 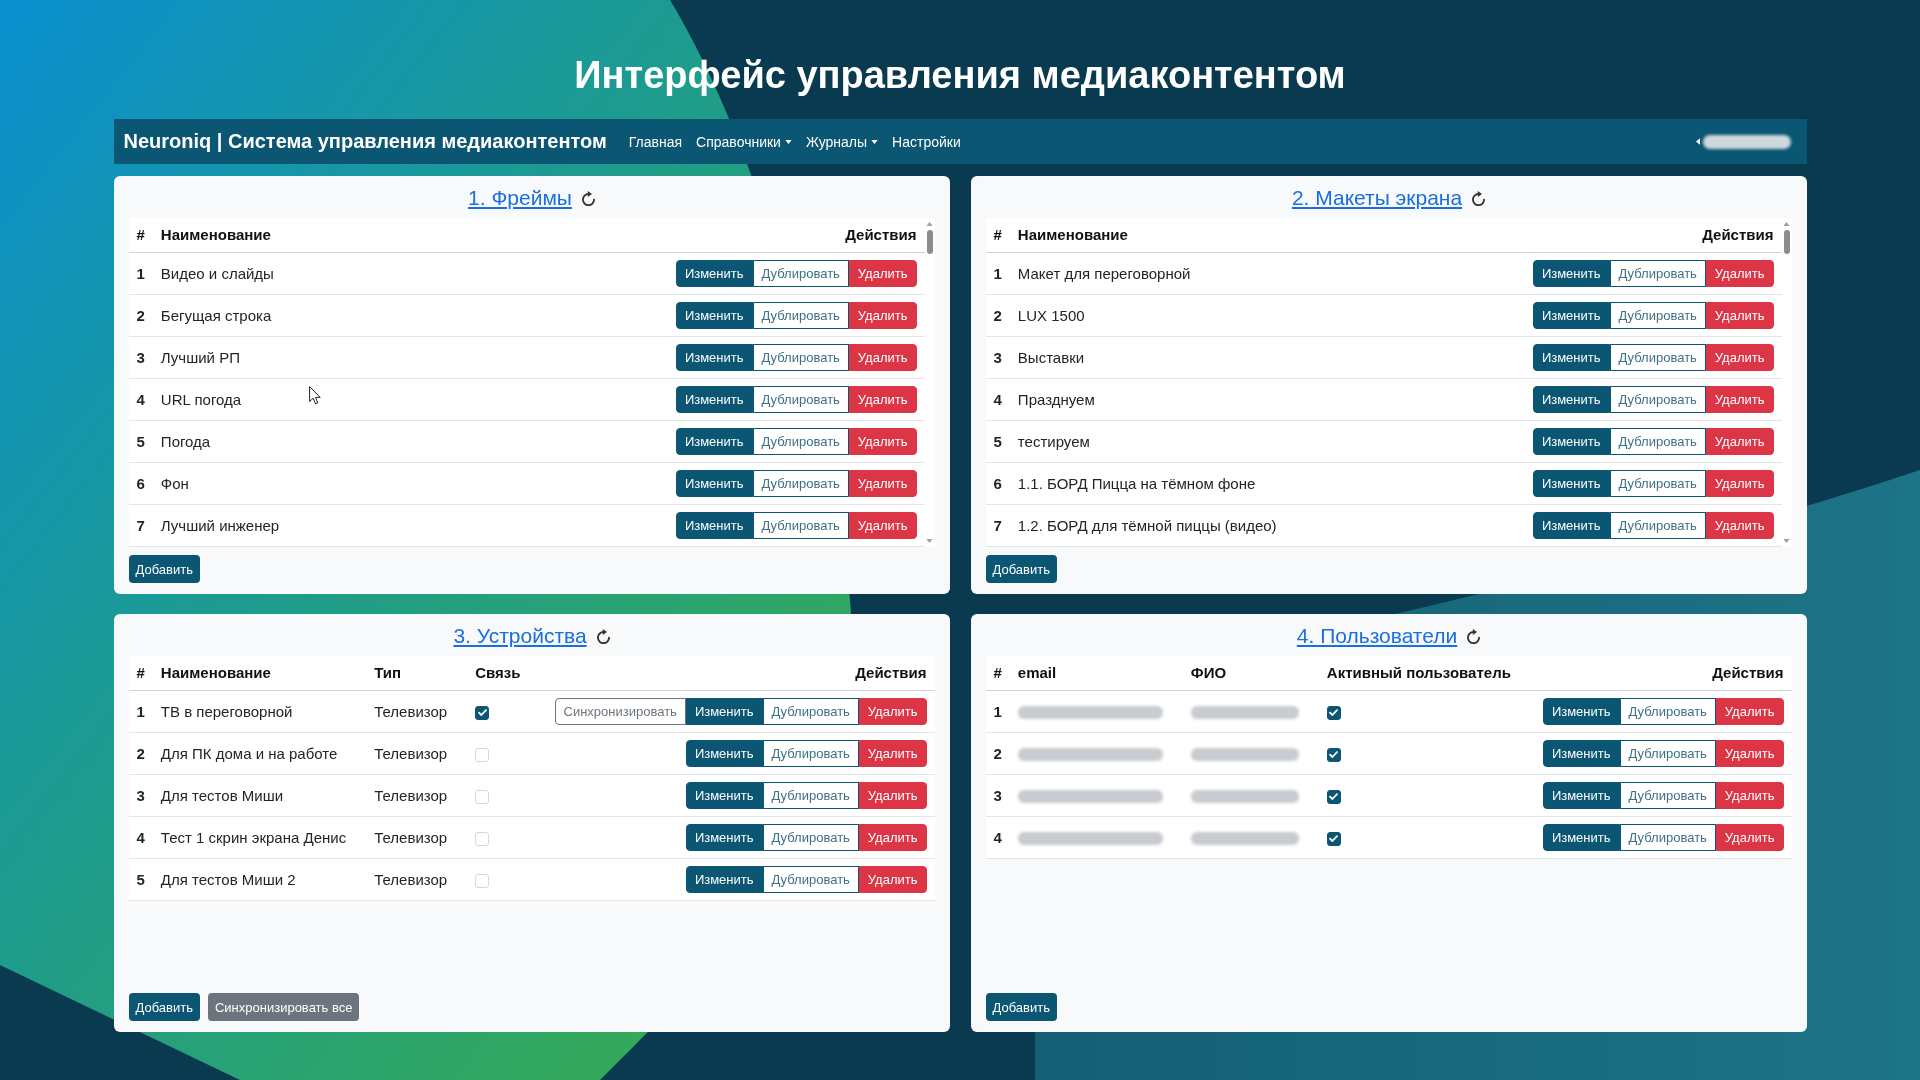 I want to click on sync-button: Синхронизировать, so click(x=620, y=711).